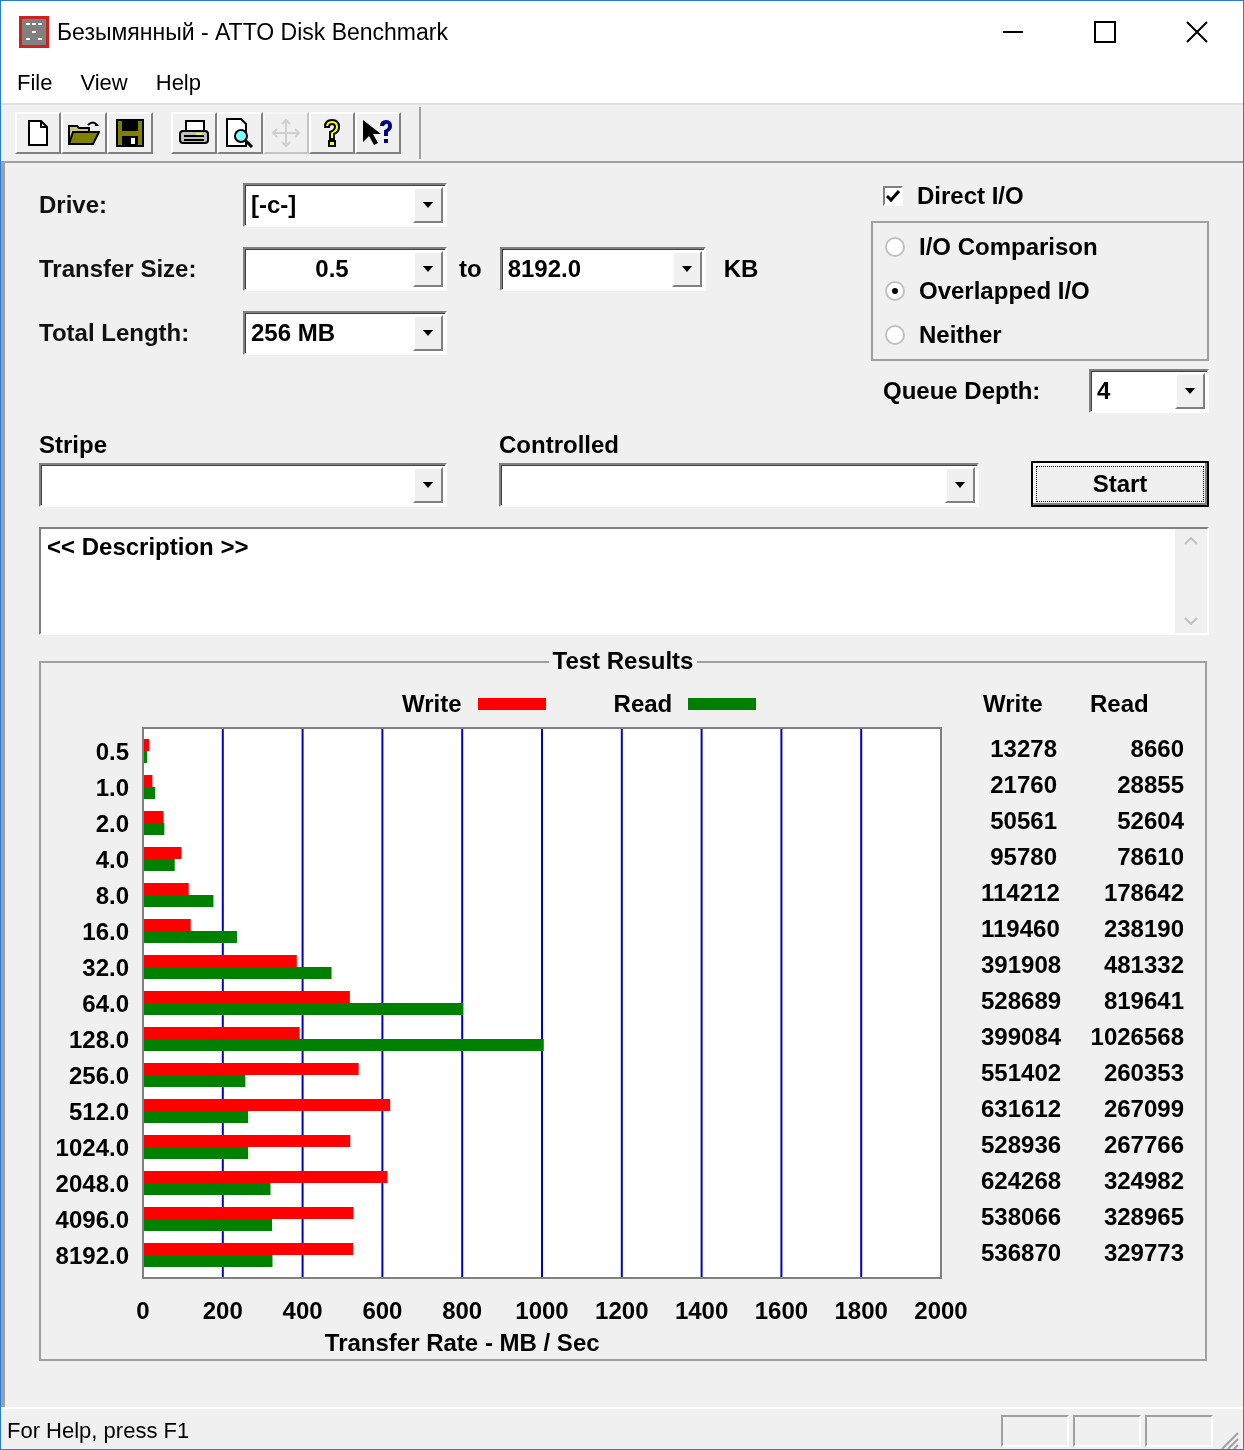 Image resolution: width=1244 pixels, height=1450 pixels. I want to click on printer-icon, so click(194, 133).